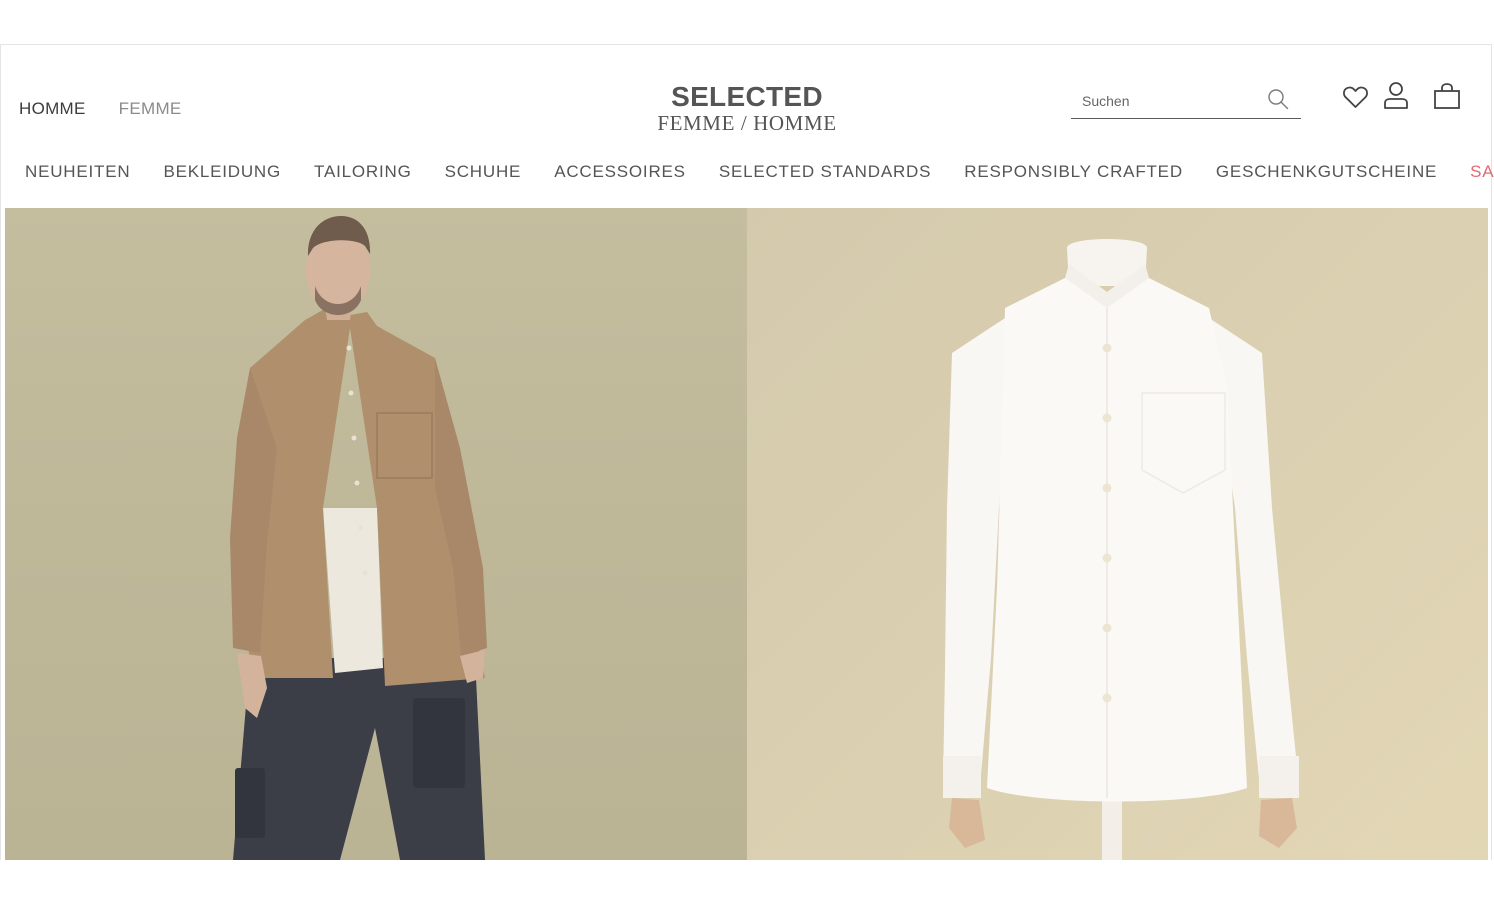 The width and height of the screenshot is (1494, 906). I want to click on account-icon, so click(1396, 96).